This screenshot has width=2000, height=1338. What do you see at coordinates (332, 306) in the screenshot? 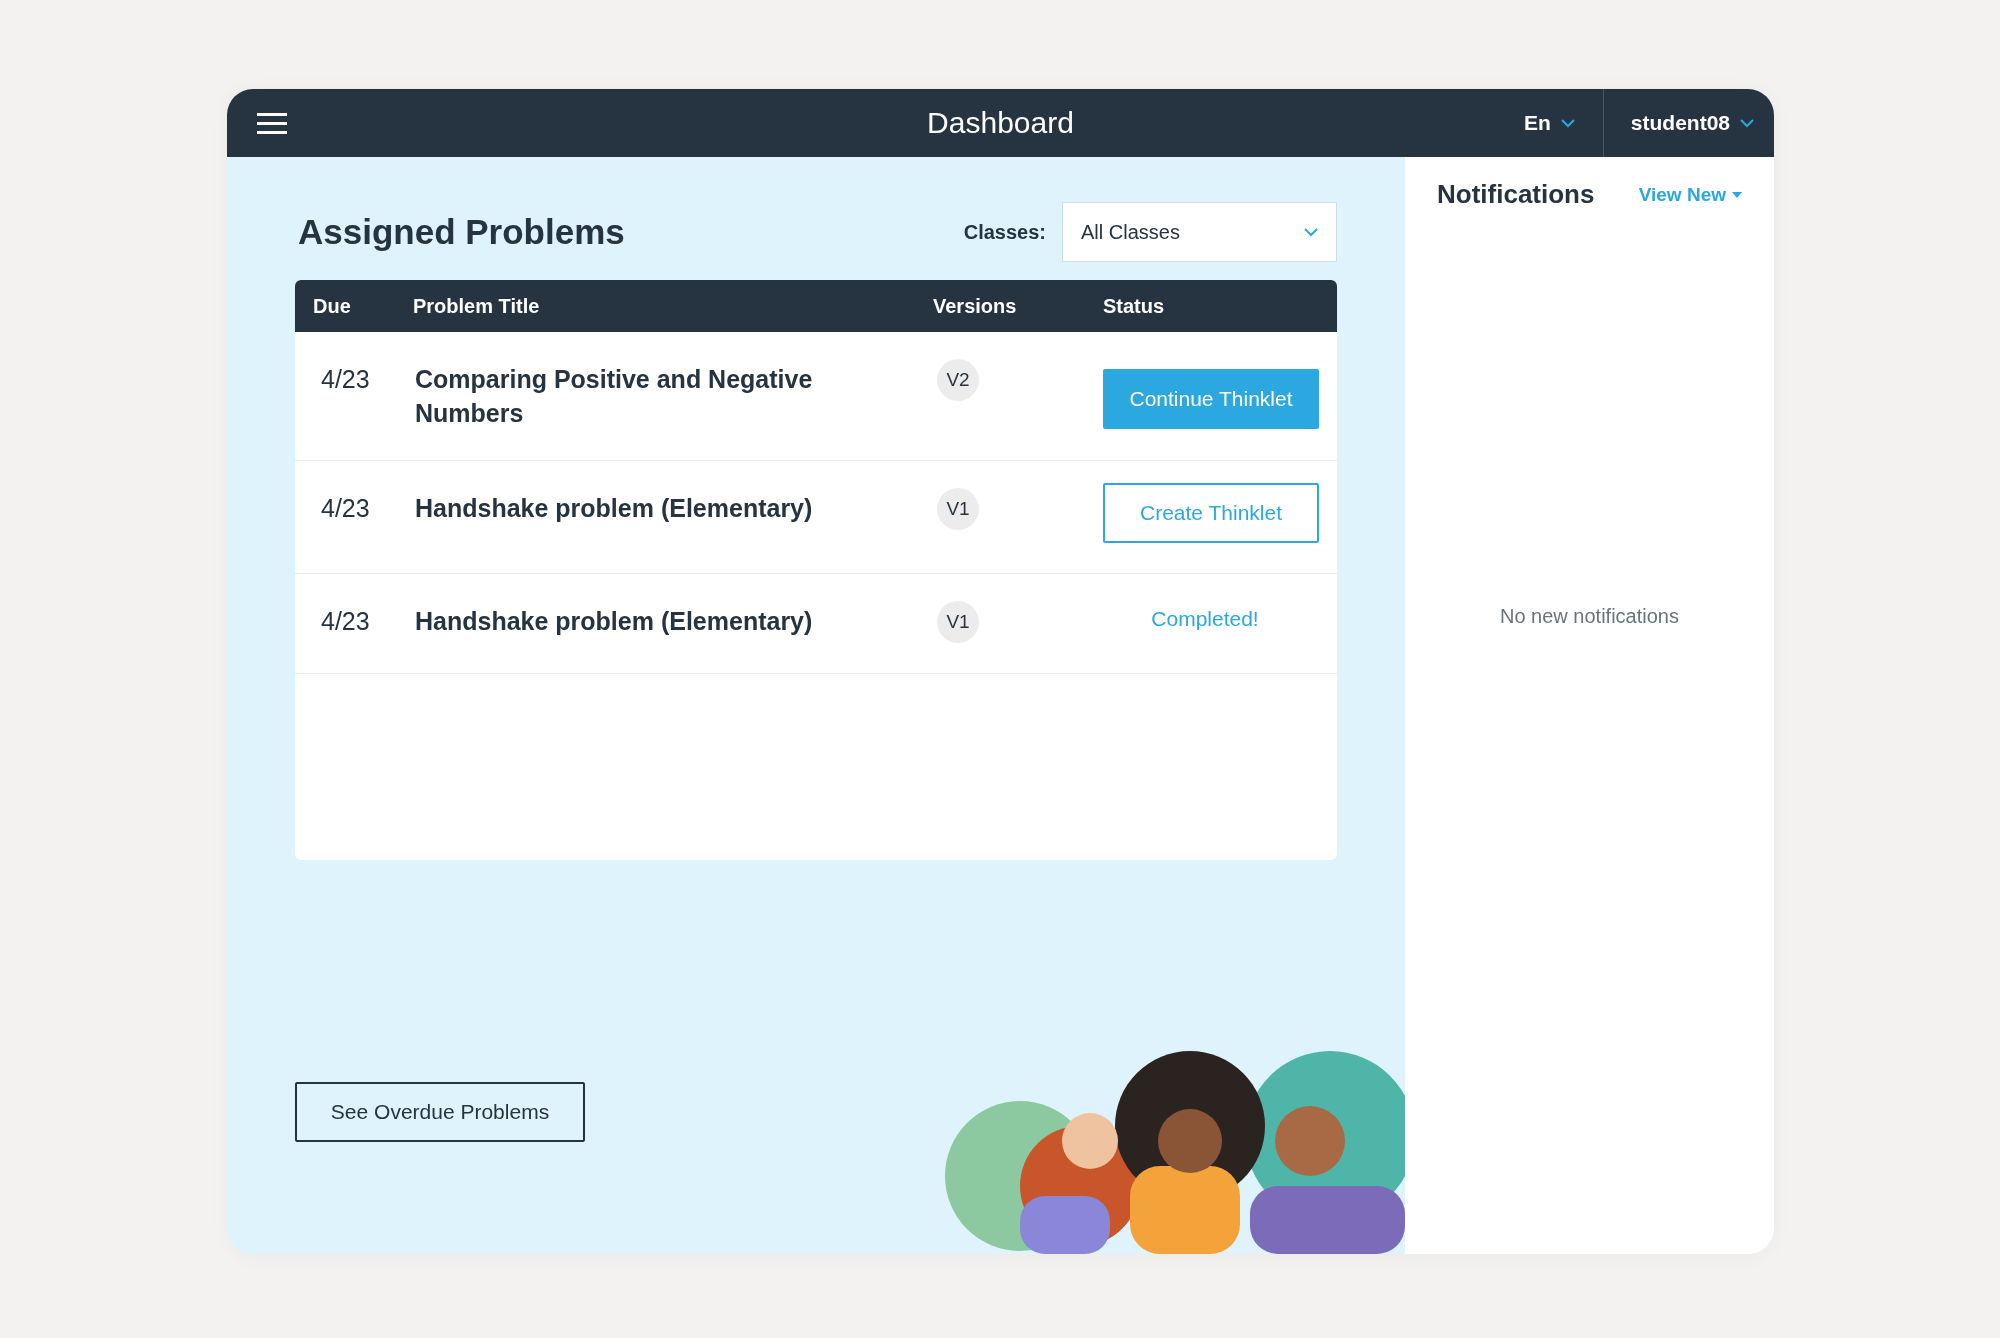
I see `column-header: Due` at bounding box center [332, 306].